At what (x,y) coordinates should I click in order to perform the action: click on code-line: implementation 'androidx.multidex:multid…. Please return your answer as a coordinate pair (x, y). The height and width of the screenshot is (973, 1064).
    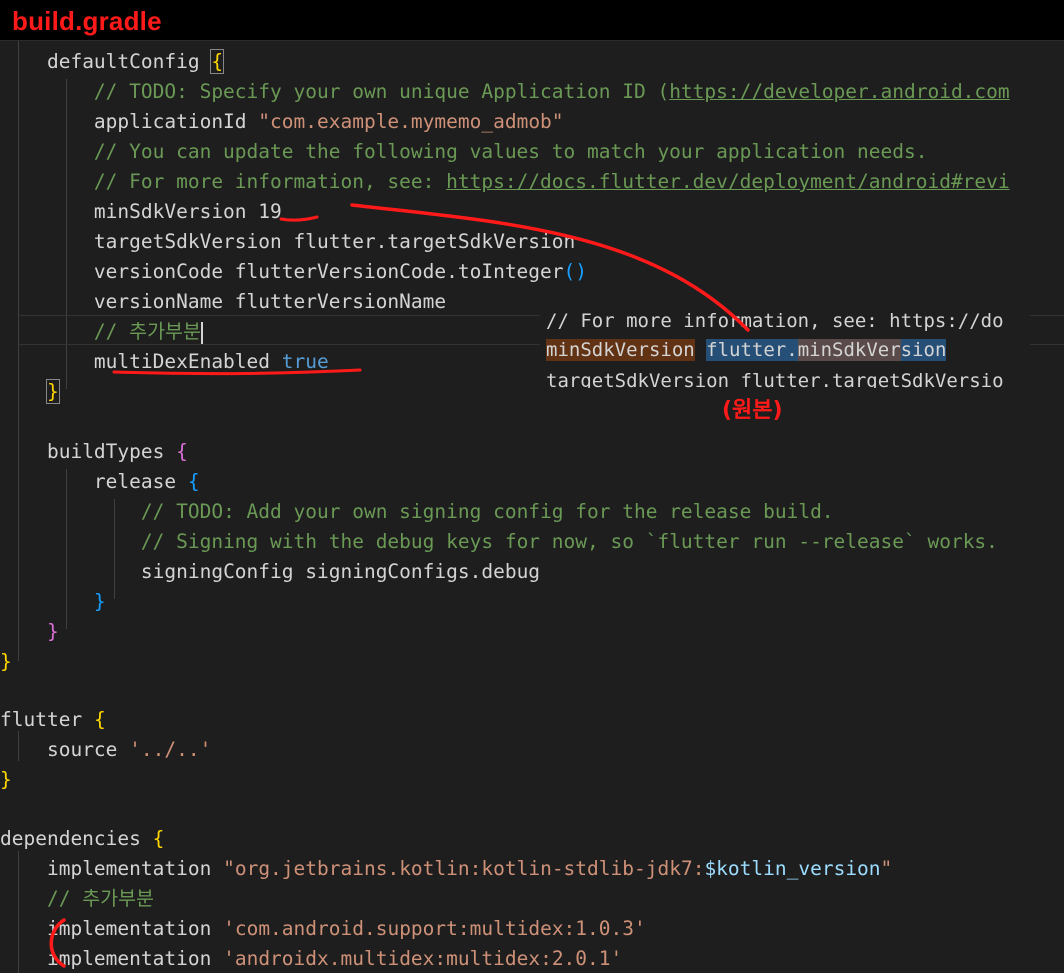
    Looking at the image, I should click on (311, 958).